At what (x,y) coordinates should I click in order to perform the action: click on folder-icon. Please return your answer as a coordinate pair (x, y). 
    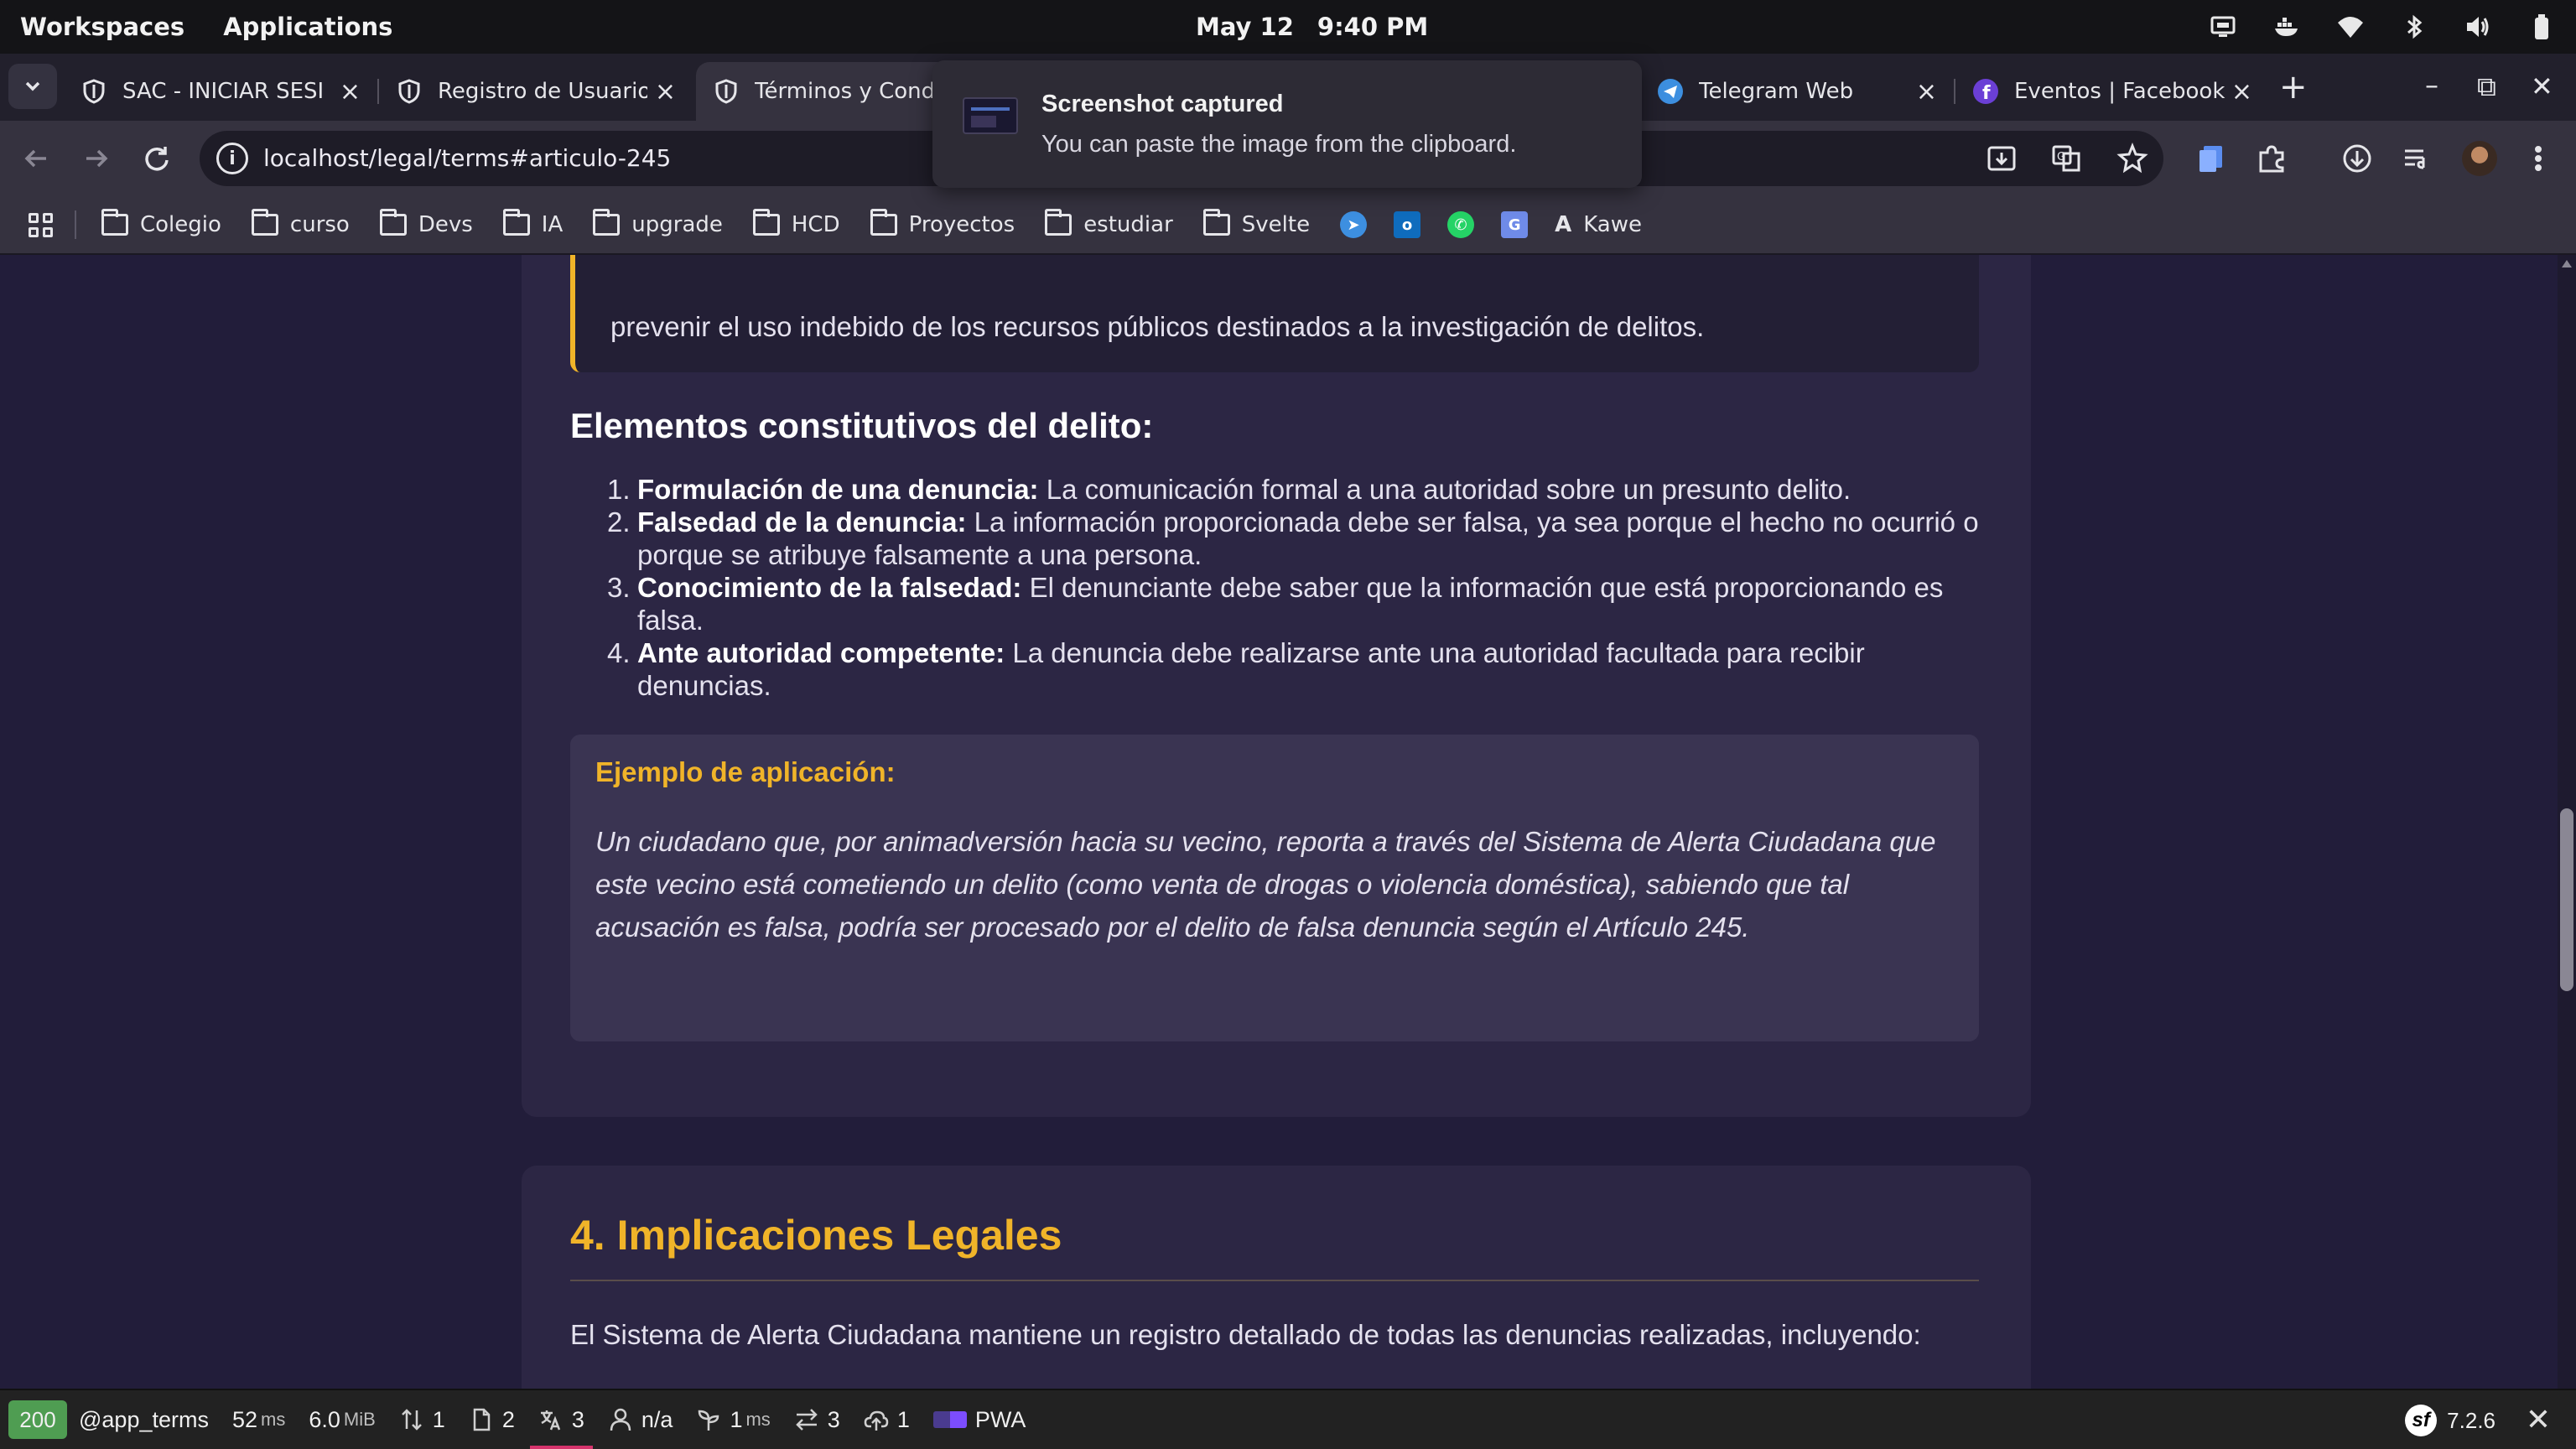
    Looking at the image, I should click on (1058, 222).